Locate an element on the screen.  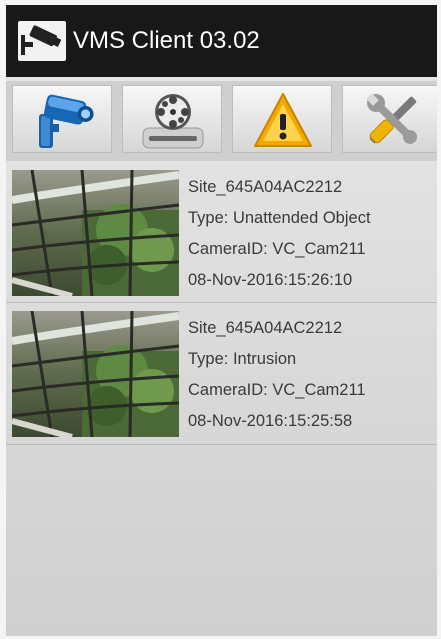
title-bar: VMS Client 03.02 is located at coordinates (221, 41).